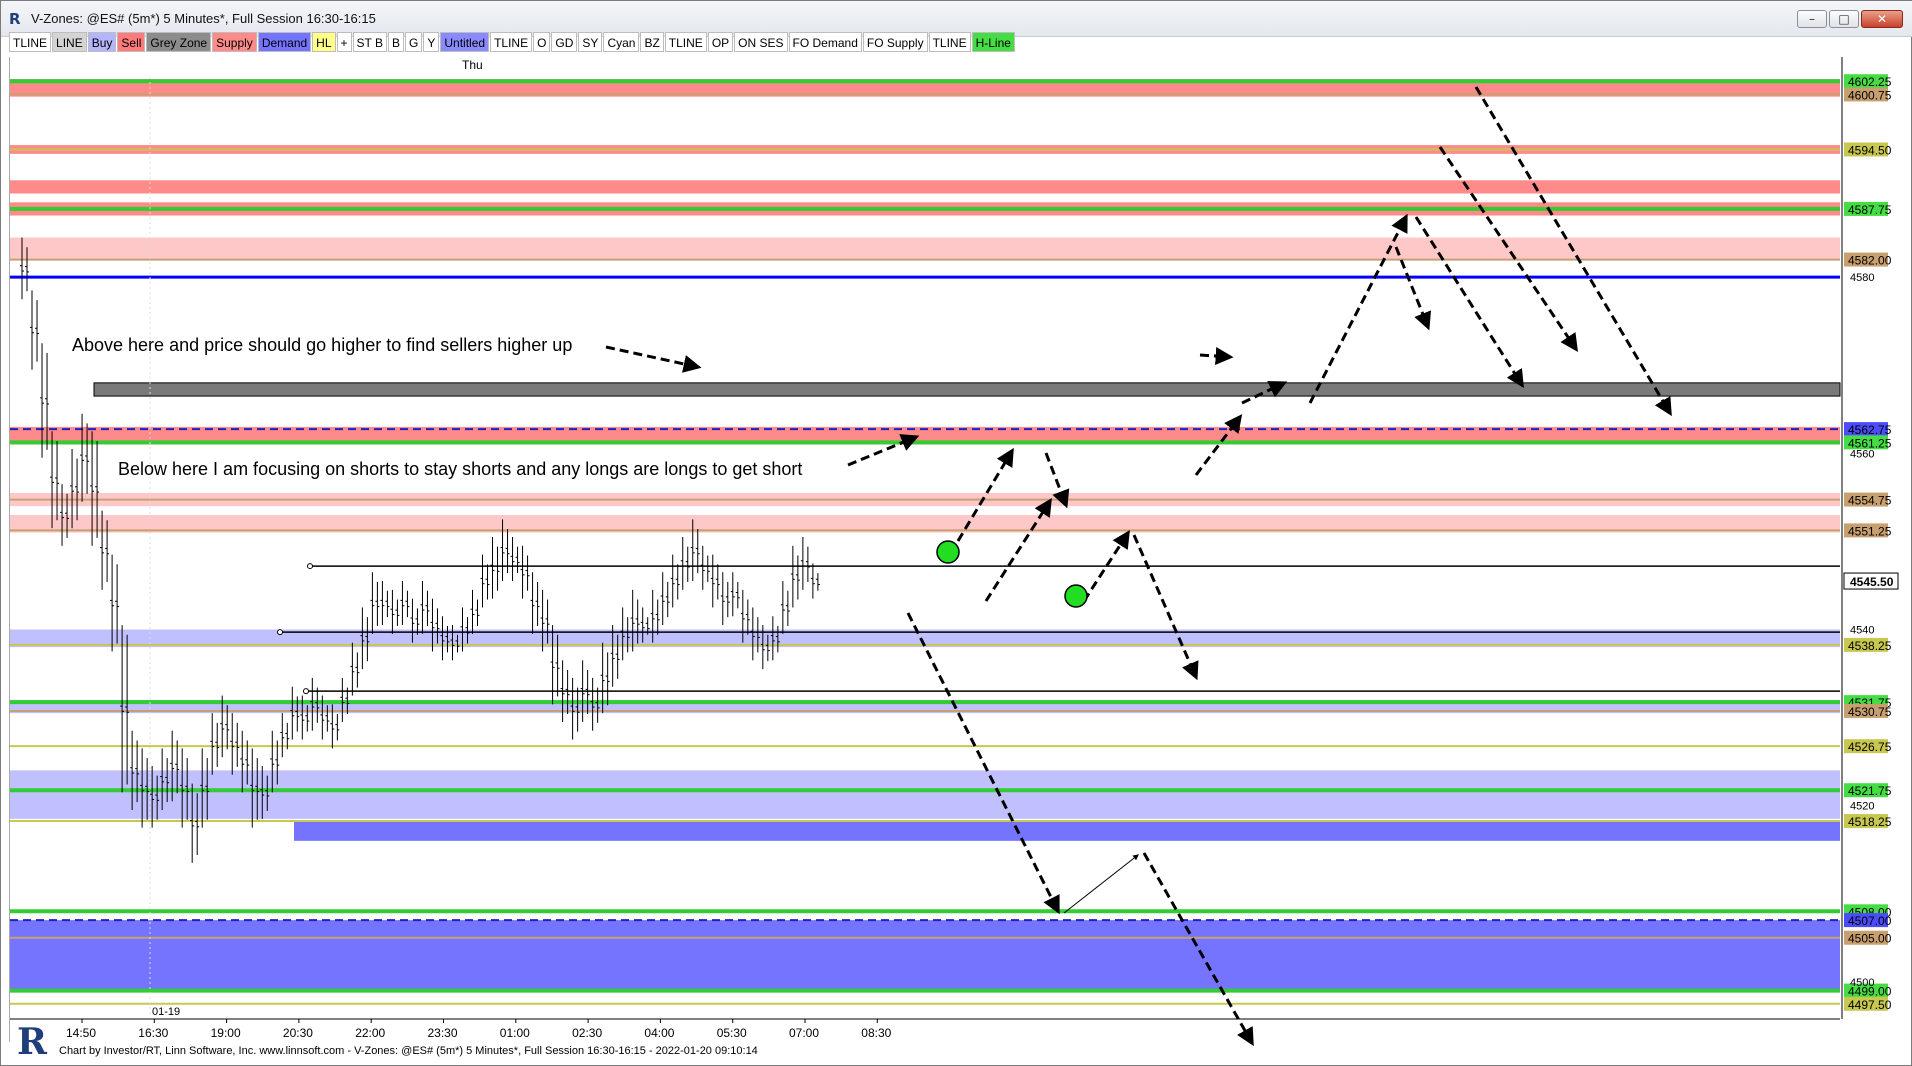 Image resolution: width=1912 pixels, height=1066 pixels. What do you see at coordinates (344, 42) in the screenshot?
I see `toolbar-button-8: +` at bounding box center [344, 42].